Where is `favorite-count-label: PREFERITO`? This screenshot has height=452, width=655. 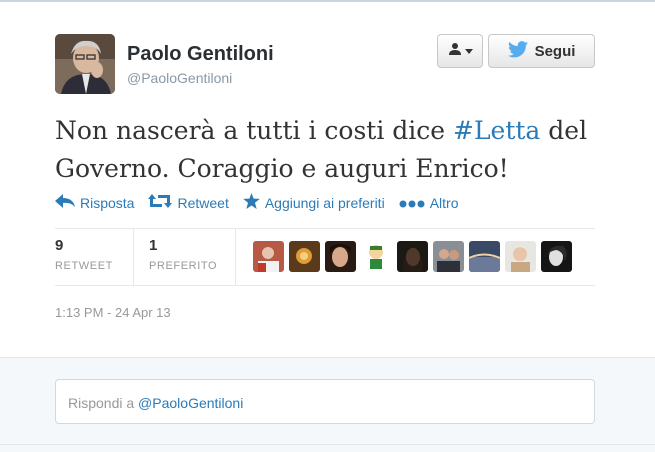 favorite-count-label: PREFERITO is located at coordinates (183, 266).